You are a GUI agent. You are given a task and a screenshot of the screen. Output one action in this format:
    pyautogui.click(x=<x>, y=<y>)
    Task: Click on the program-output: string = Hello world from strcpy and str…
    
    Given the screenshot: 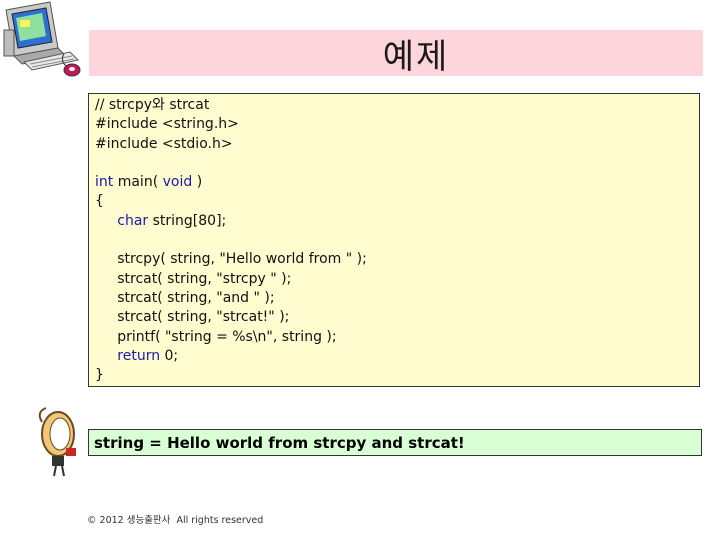 What is the action you would take?
    pyautogui.click(x=279, y=442)
    